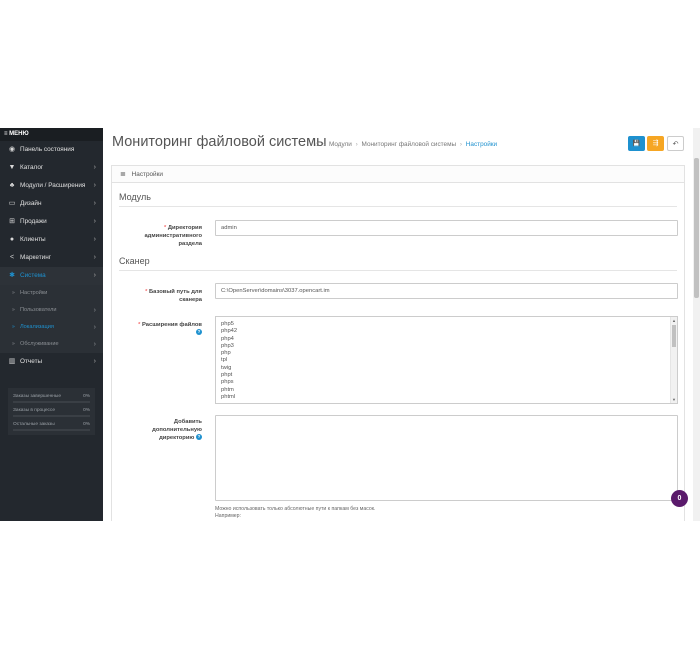 The image size is (700, 650). What do you see at coordinates (674, 320) in the screenshot?
I see `scroll-up-icon: ▲` at bounding box center [674, 320].